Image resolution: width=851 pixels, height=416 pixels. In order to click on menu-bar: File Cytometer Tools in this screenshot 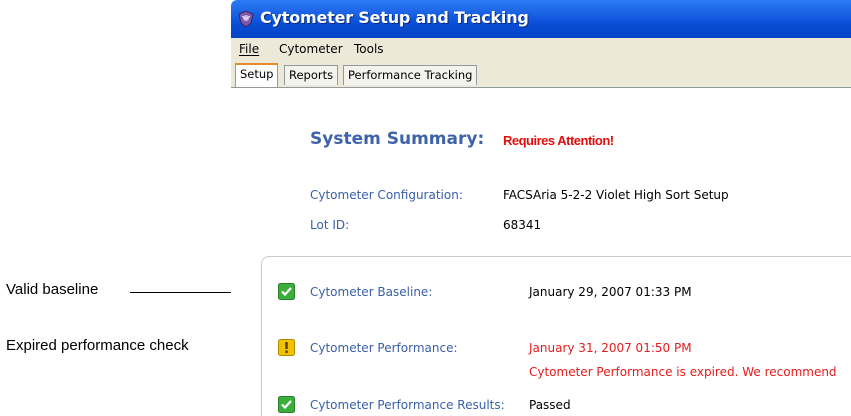, I will do `click(541, 50)`.